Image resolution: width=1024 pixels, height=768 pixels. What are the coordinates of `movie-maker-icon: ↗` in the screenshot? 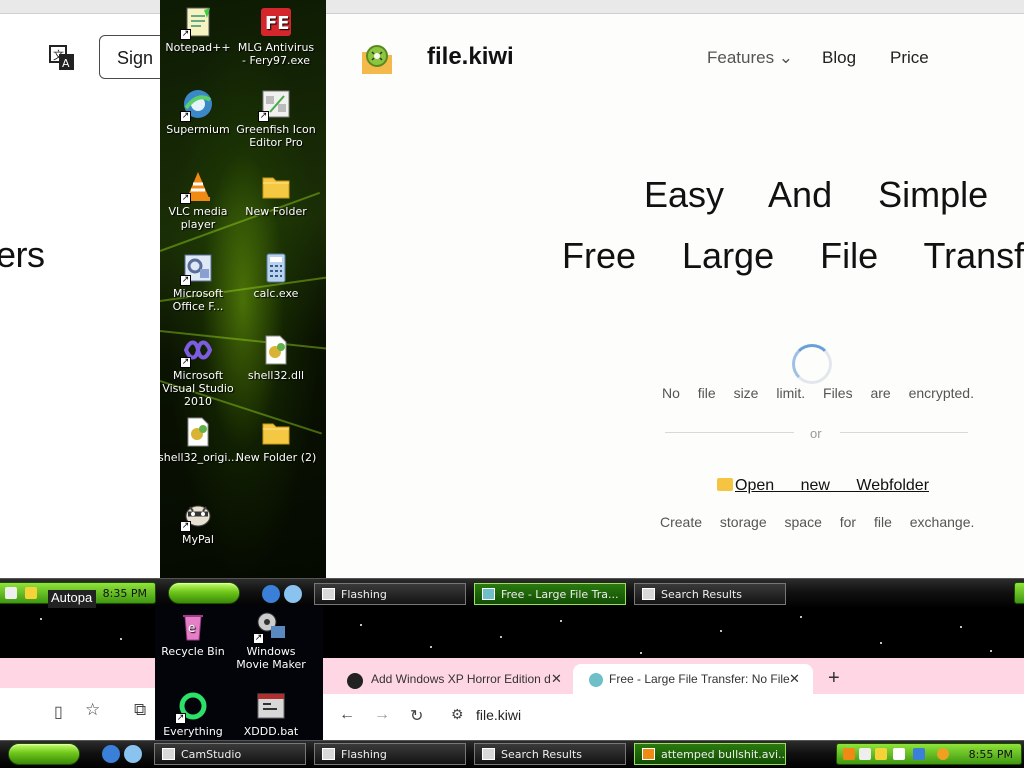 It's located at (270, 627).